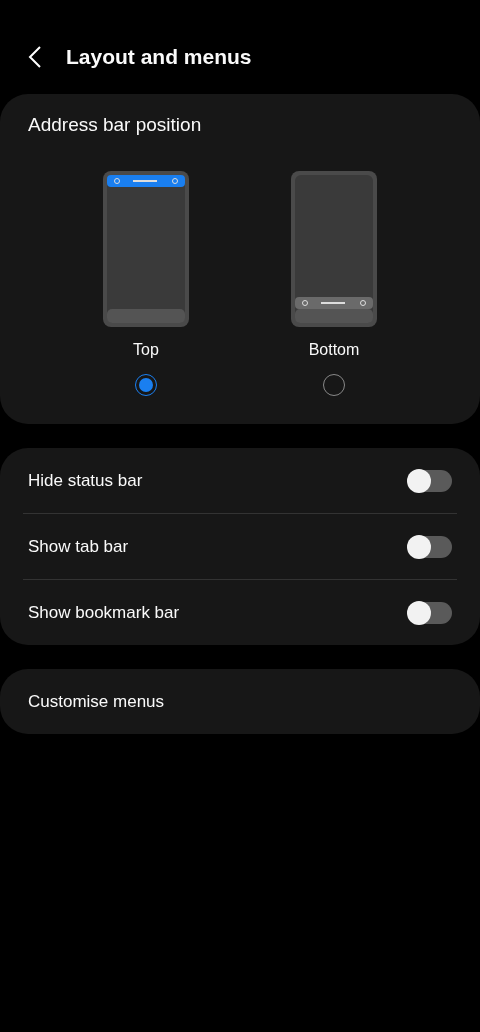 Image resolution: width=480 pixels, height=1032 pixels. Describe the element at coordinates (334, 350) in the screenshot. I see `option-label: Bottom` at that location.